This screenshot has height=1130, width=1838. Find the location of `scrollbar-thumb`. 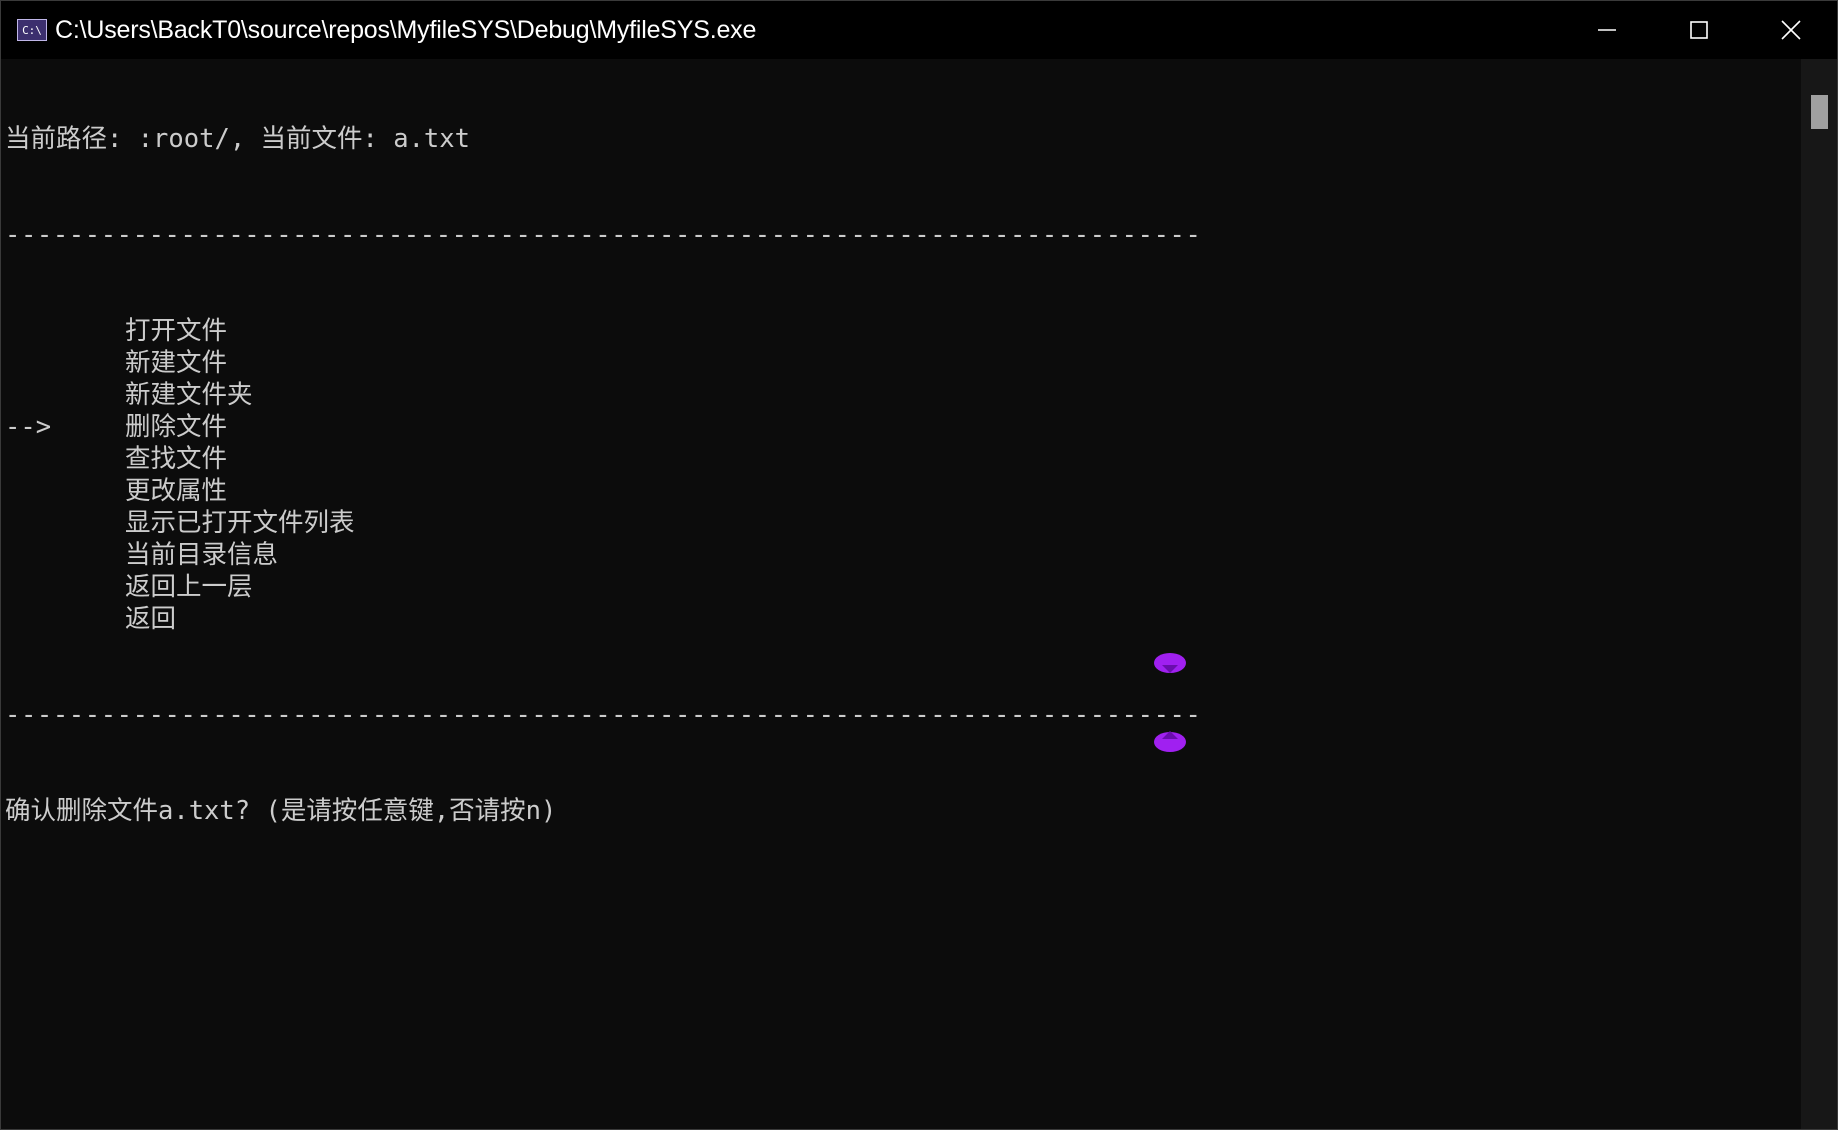

scrollbar-thumb is located at coordinates (1819, 112).